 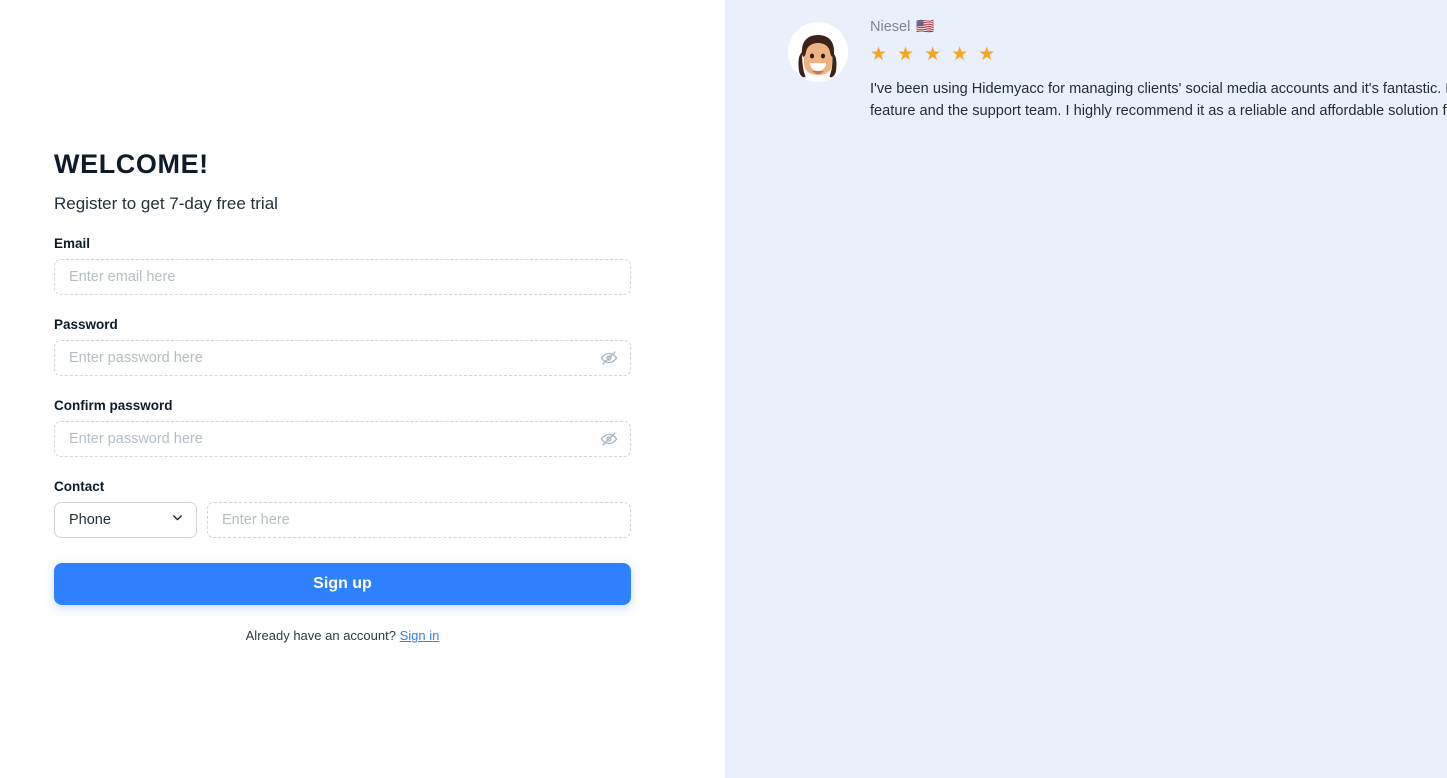 What do you see at coordinates (890, 26) in the screenshot?
I see `testimonial-author-name: Niesel` at bounding box center [890, 26].